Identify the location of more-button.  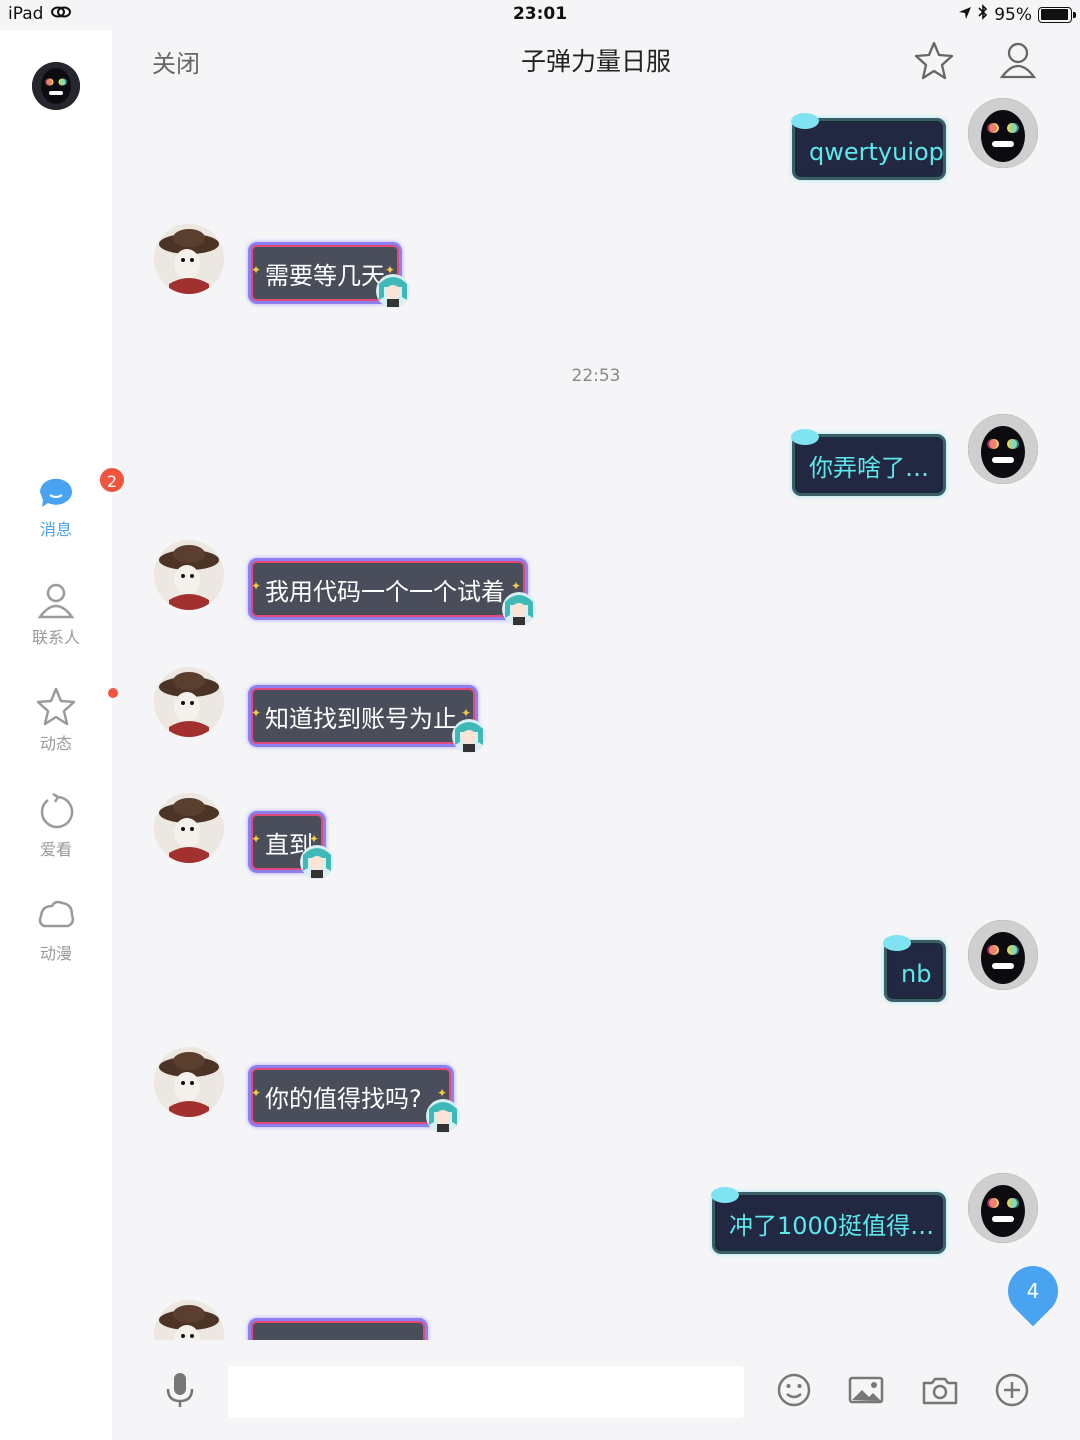
(1012, 1390).